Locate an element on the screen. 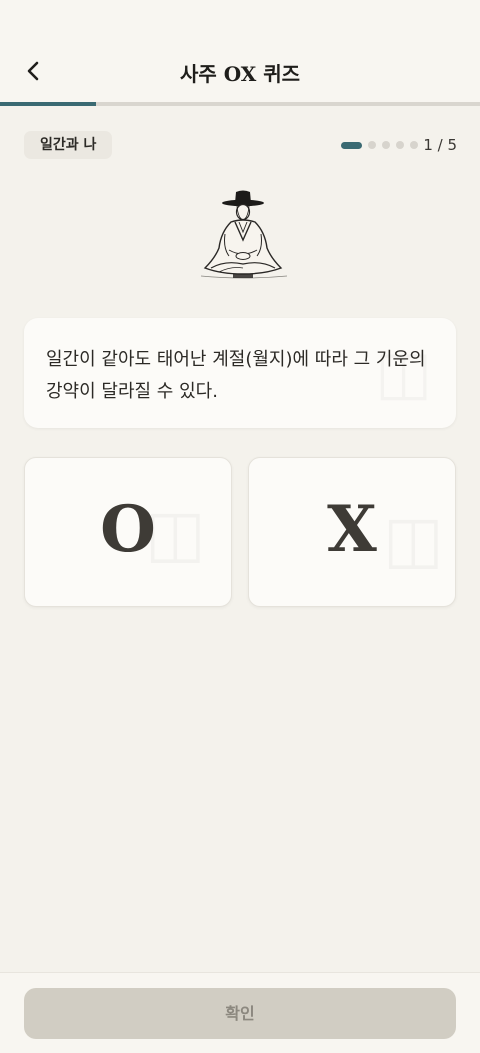  answer-o-button: ◫ O is located at coordinates (128, 532).